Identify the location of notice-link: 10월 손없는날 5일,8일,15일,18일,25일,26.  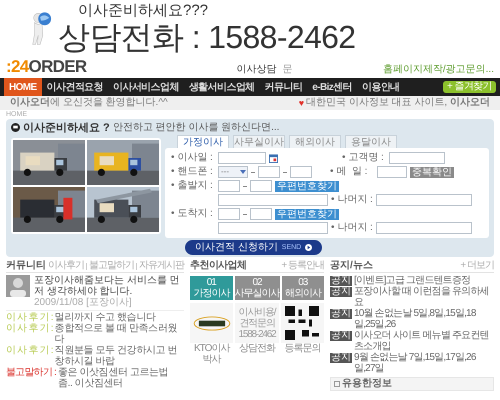
(424, 319).